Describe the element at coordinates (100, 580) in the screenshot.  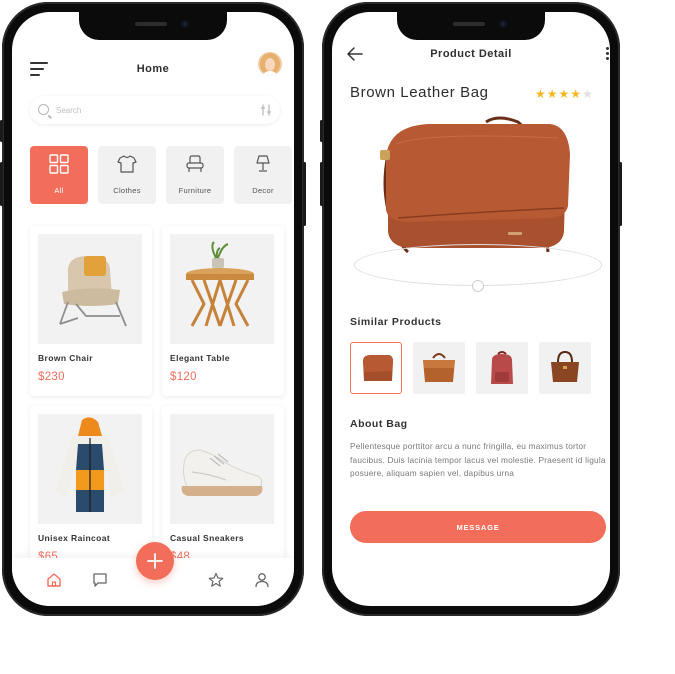
I see `chat-icon` at that location.